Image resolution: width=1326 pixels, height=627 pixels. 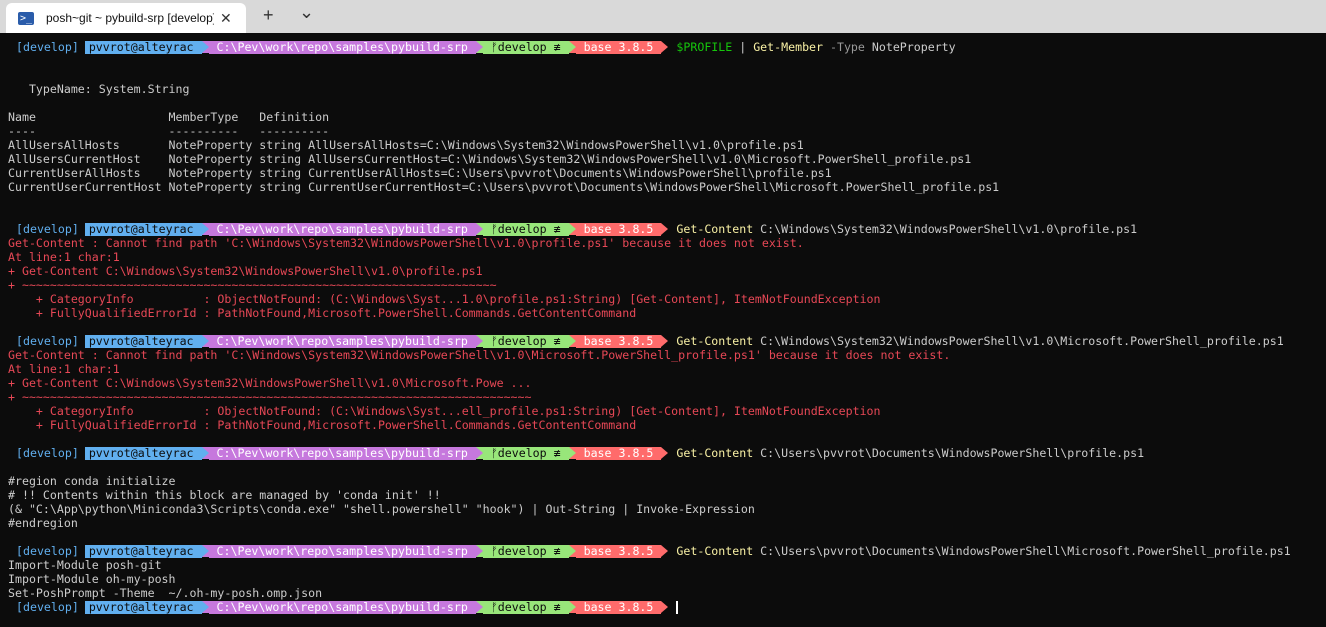 What do you see at coordinates (910, 47) in the screenshot?
I see `command-text: NoteProperty` at bounding box center [910, 47].